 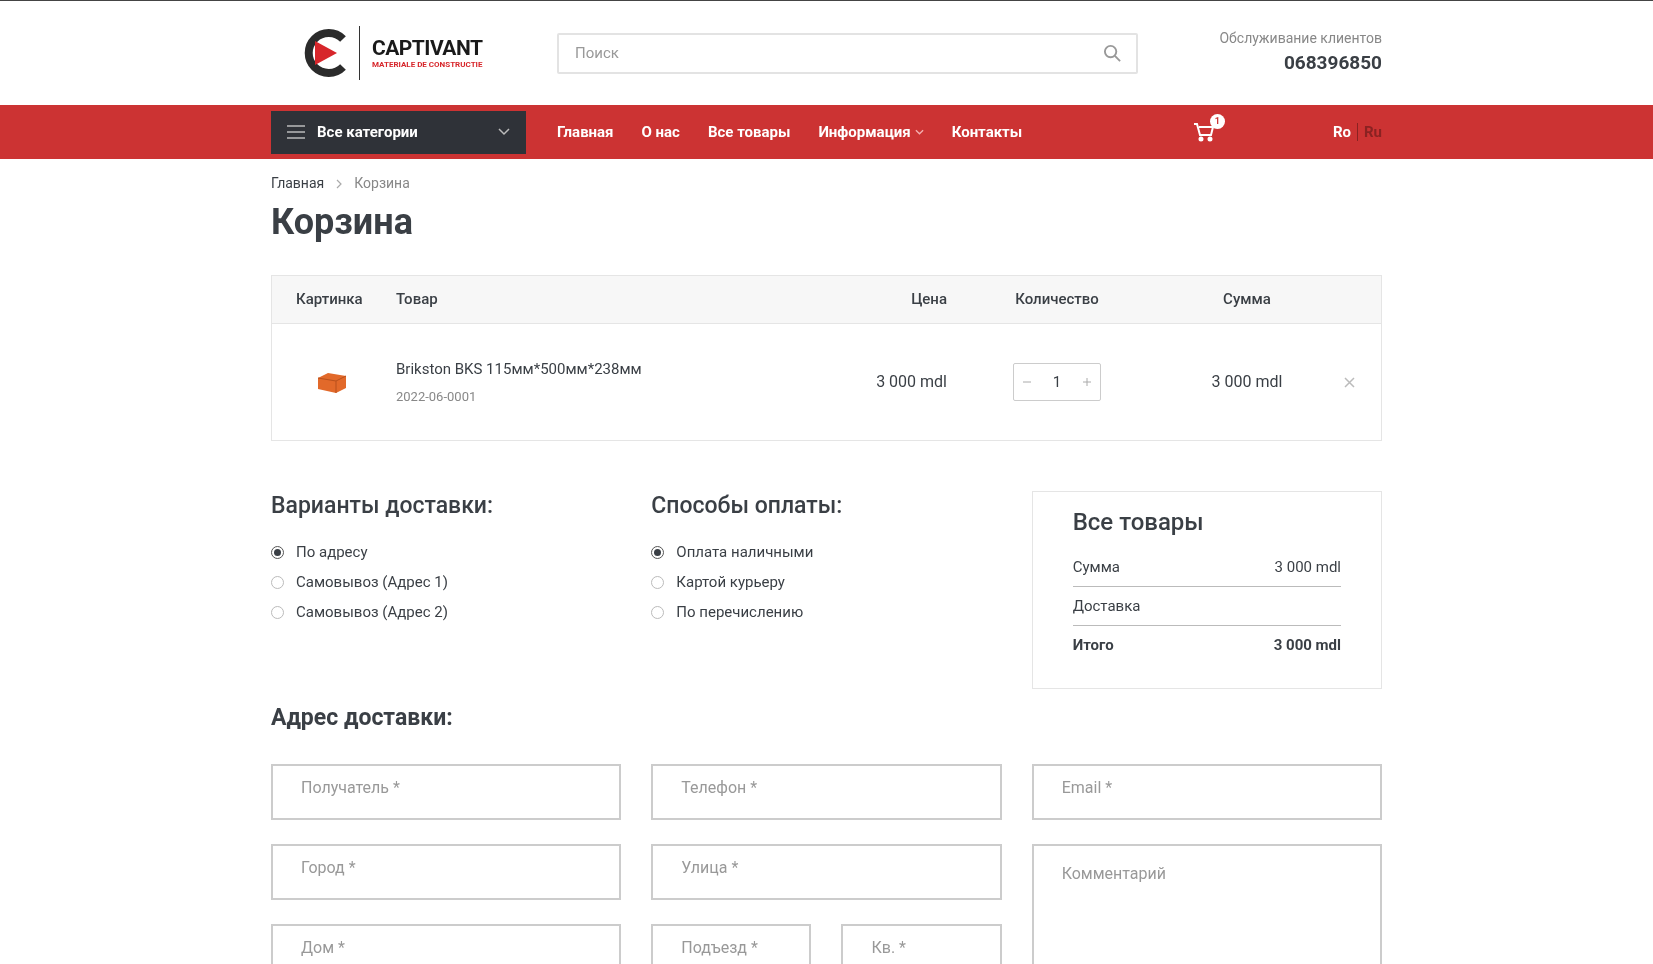 I want to click on chevron-right-icon, so click(x=339, y=183).